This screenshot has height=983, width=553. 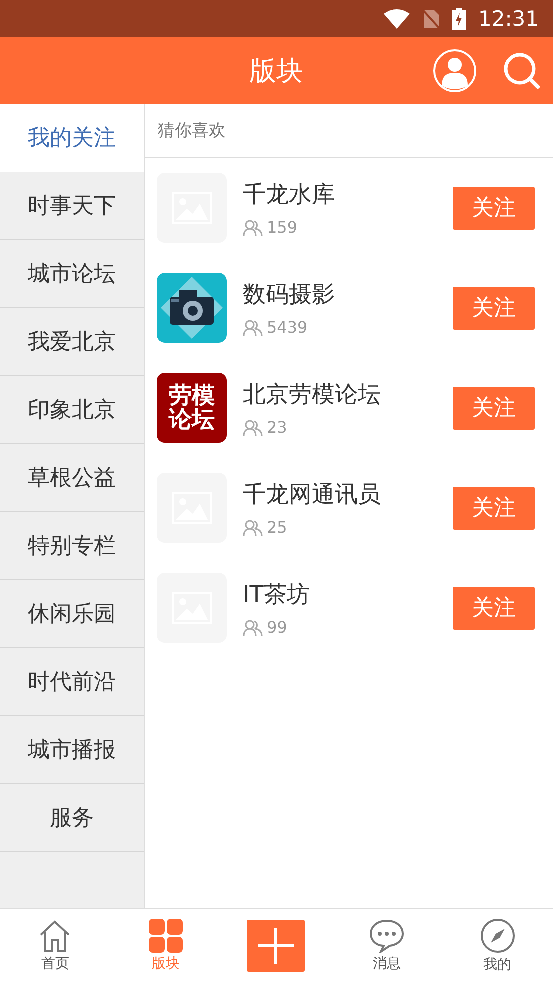 I want to click on sidebar-item: 休闲乐园, so click(x=72, y=614).